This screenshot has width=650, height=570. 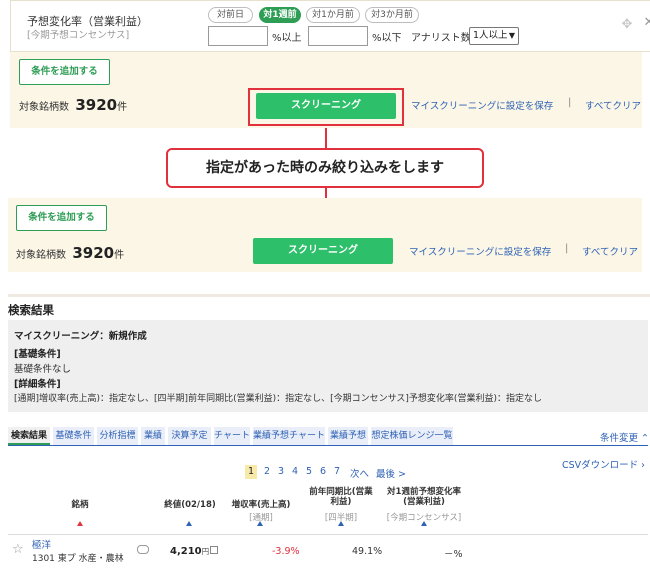 What do you see at coordinates (482, 105) in the screenshot?
I see `save-screening-link: マイスクリーニングに設定を保存` at bounding box center [482, 105].